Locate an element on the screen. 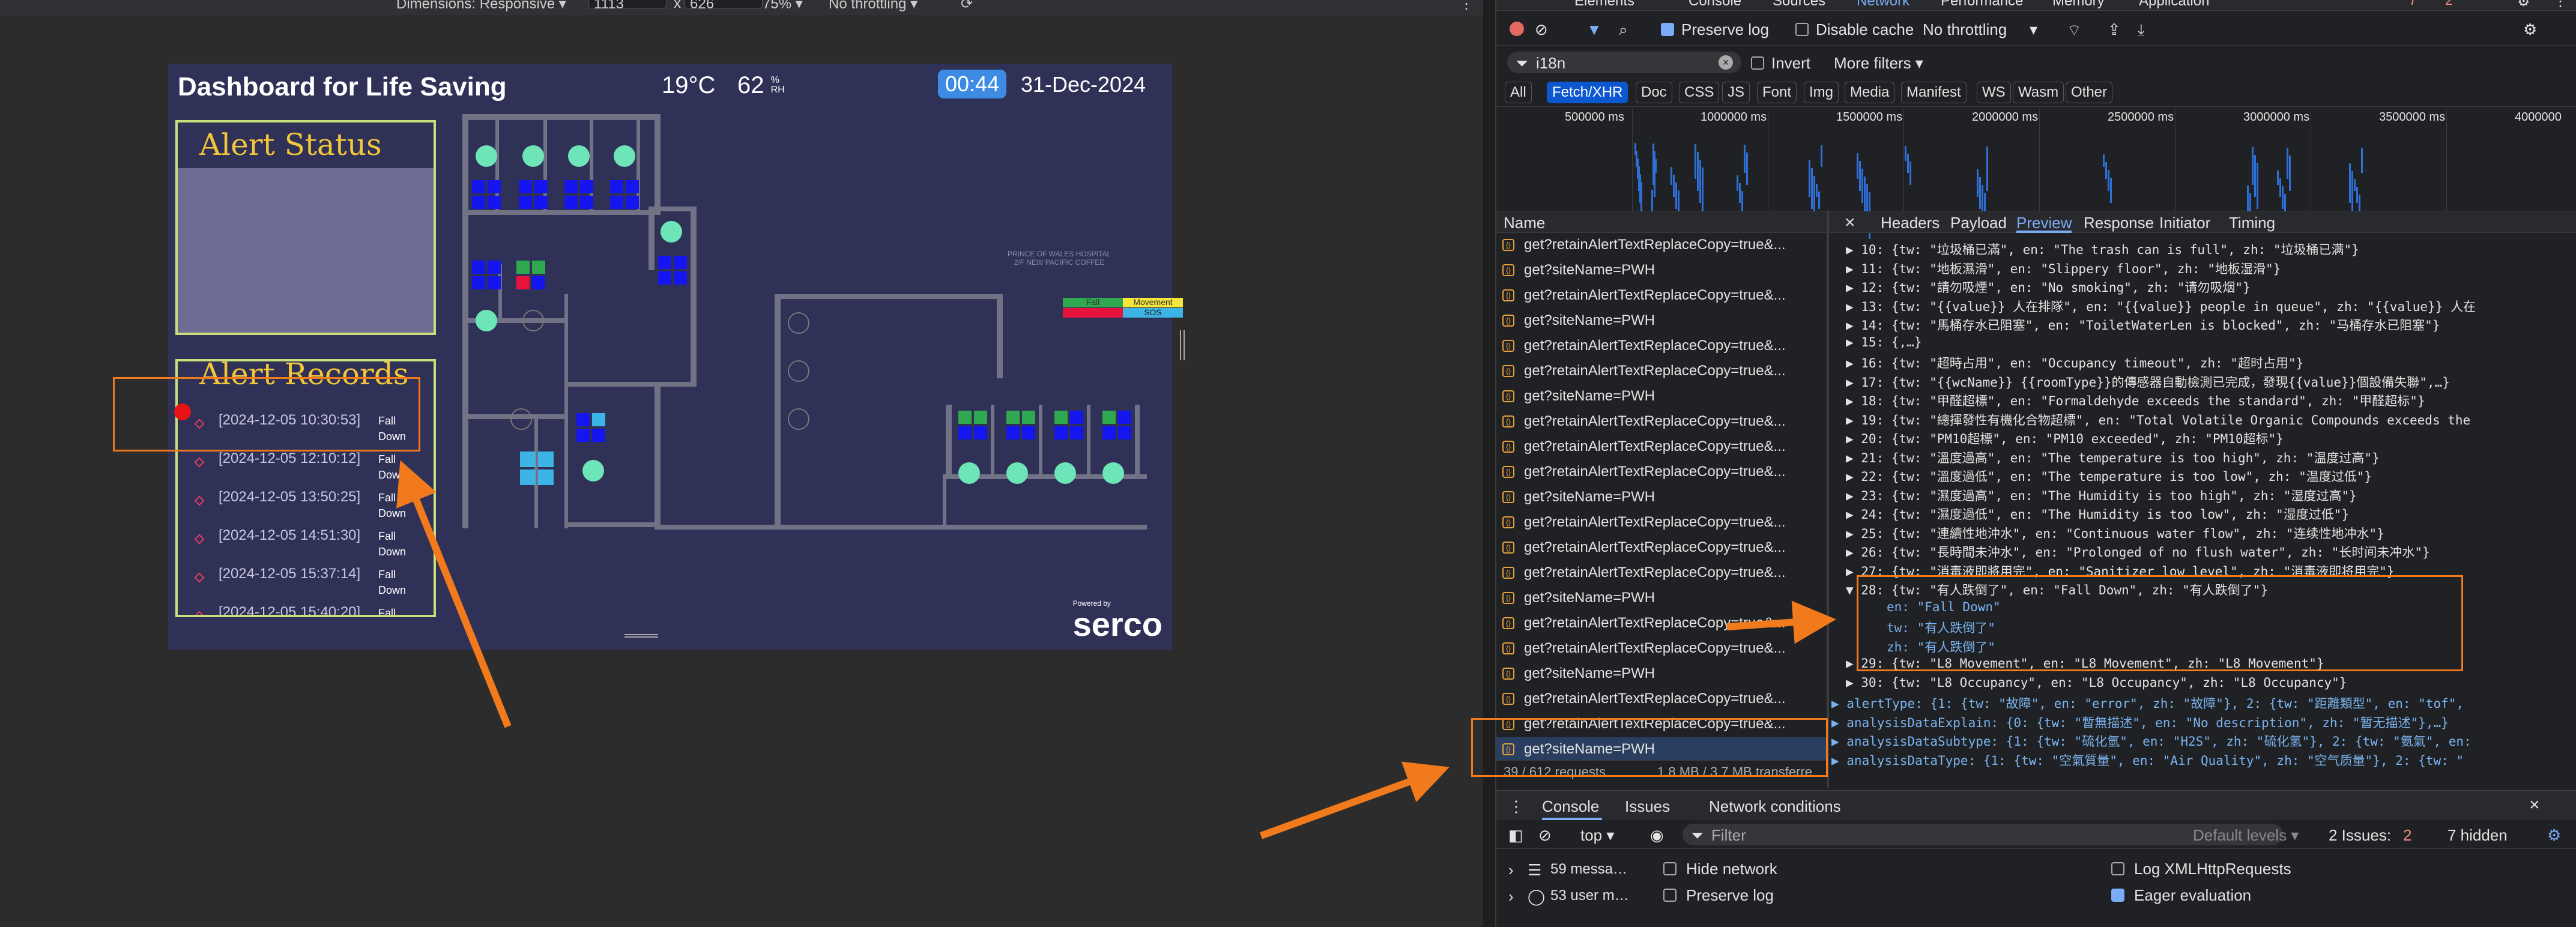 The width and height of the screenshot is (2576, 927). type-wasm: Wasm is located at coordinates (2038, 93).